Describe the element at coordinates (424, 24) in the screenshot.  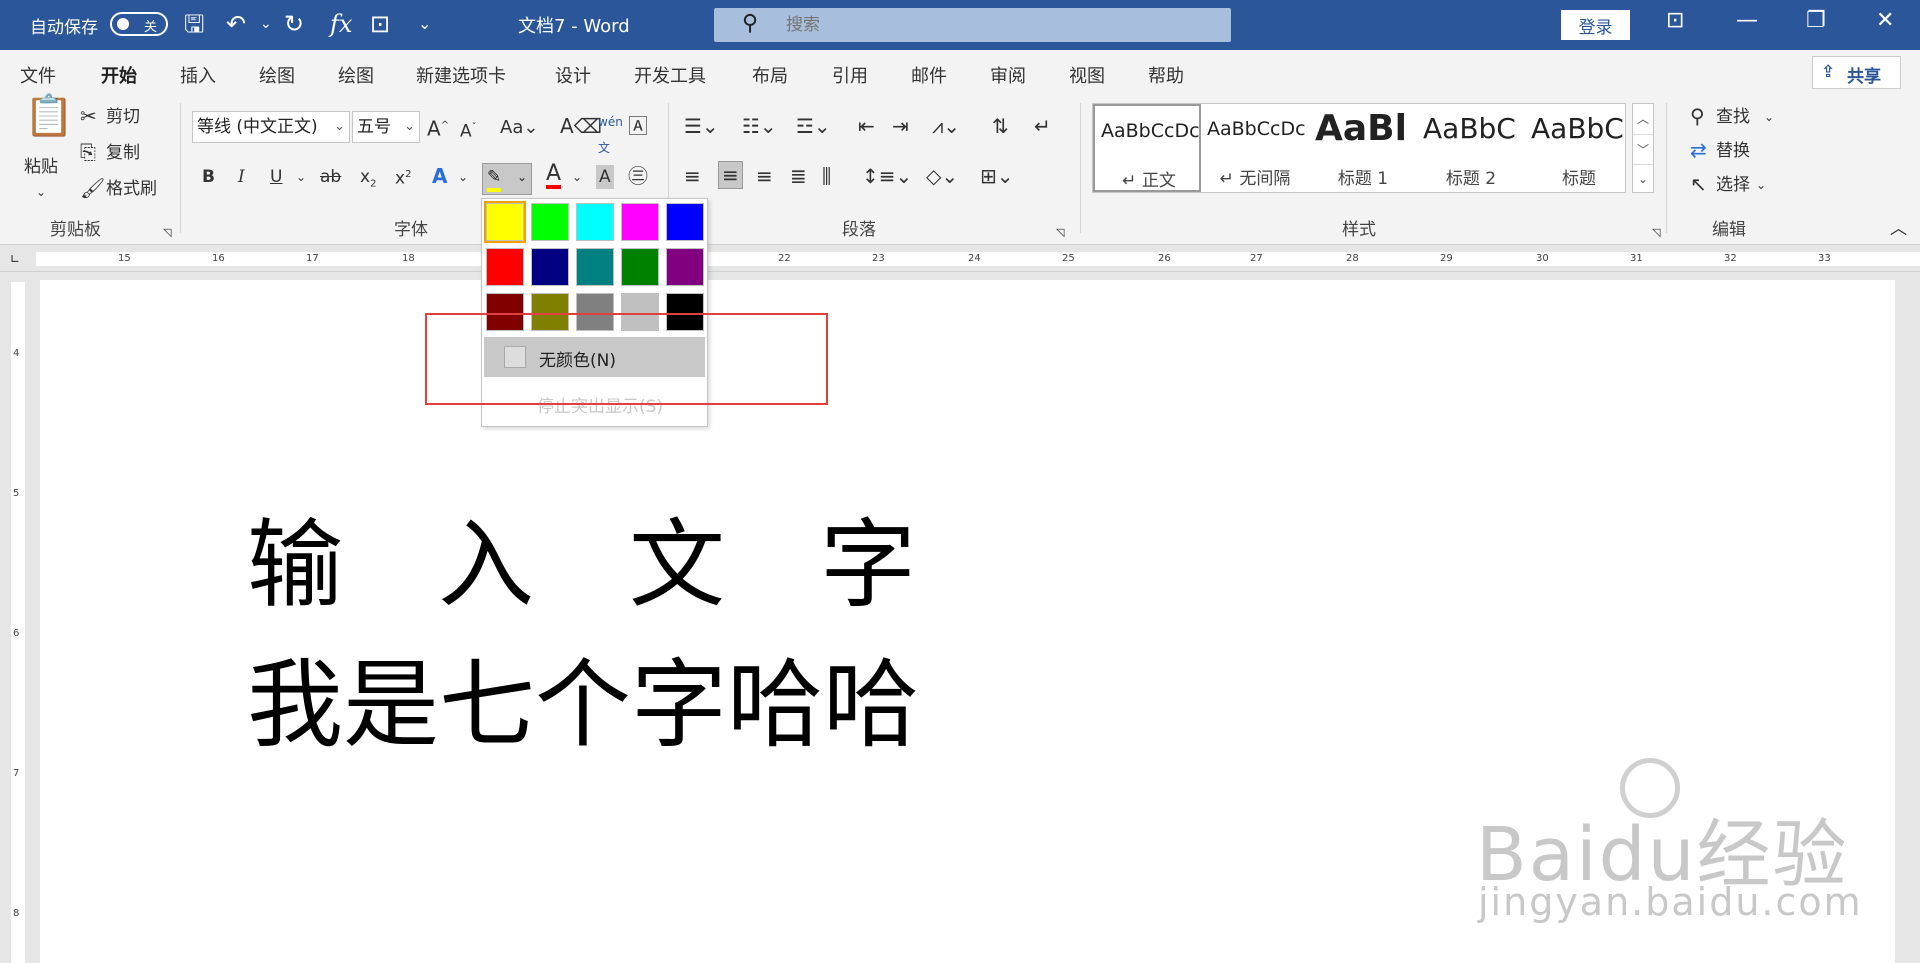
I see `customize-icon: ⌄` at that location.